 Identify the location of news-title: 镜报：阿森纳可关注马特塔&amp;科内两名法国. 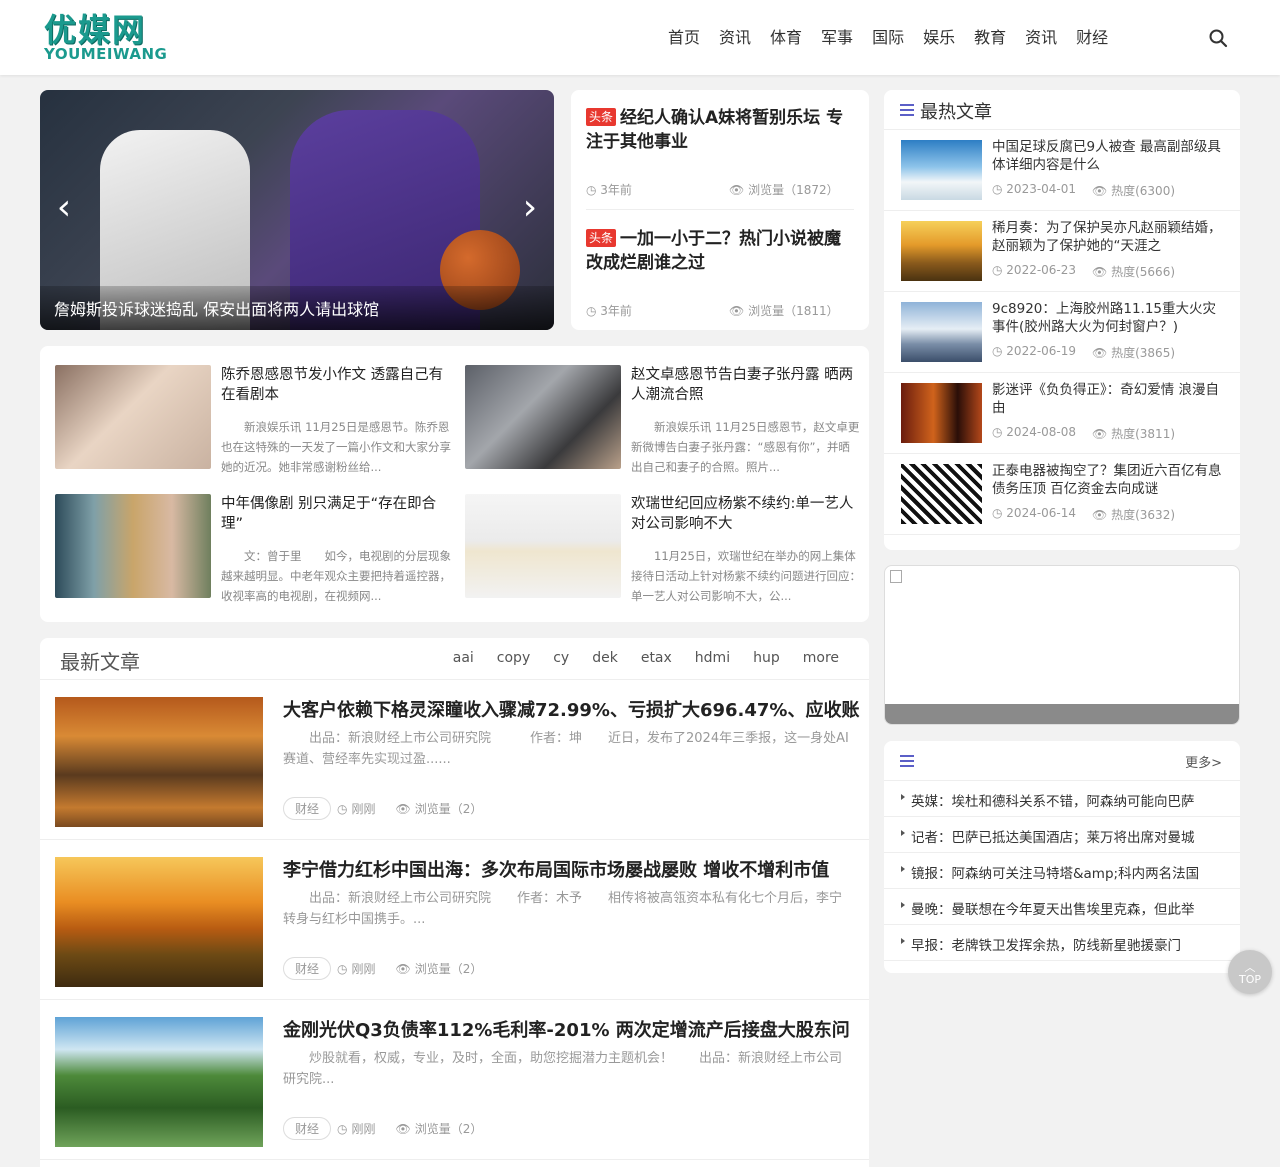
(1066, 872).